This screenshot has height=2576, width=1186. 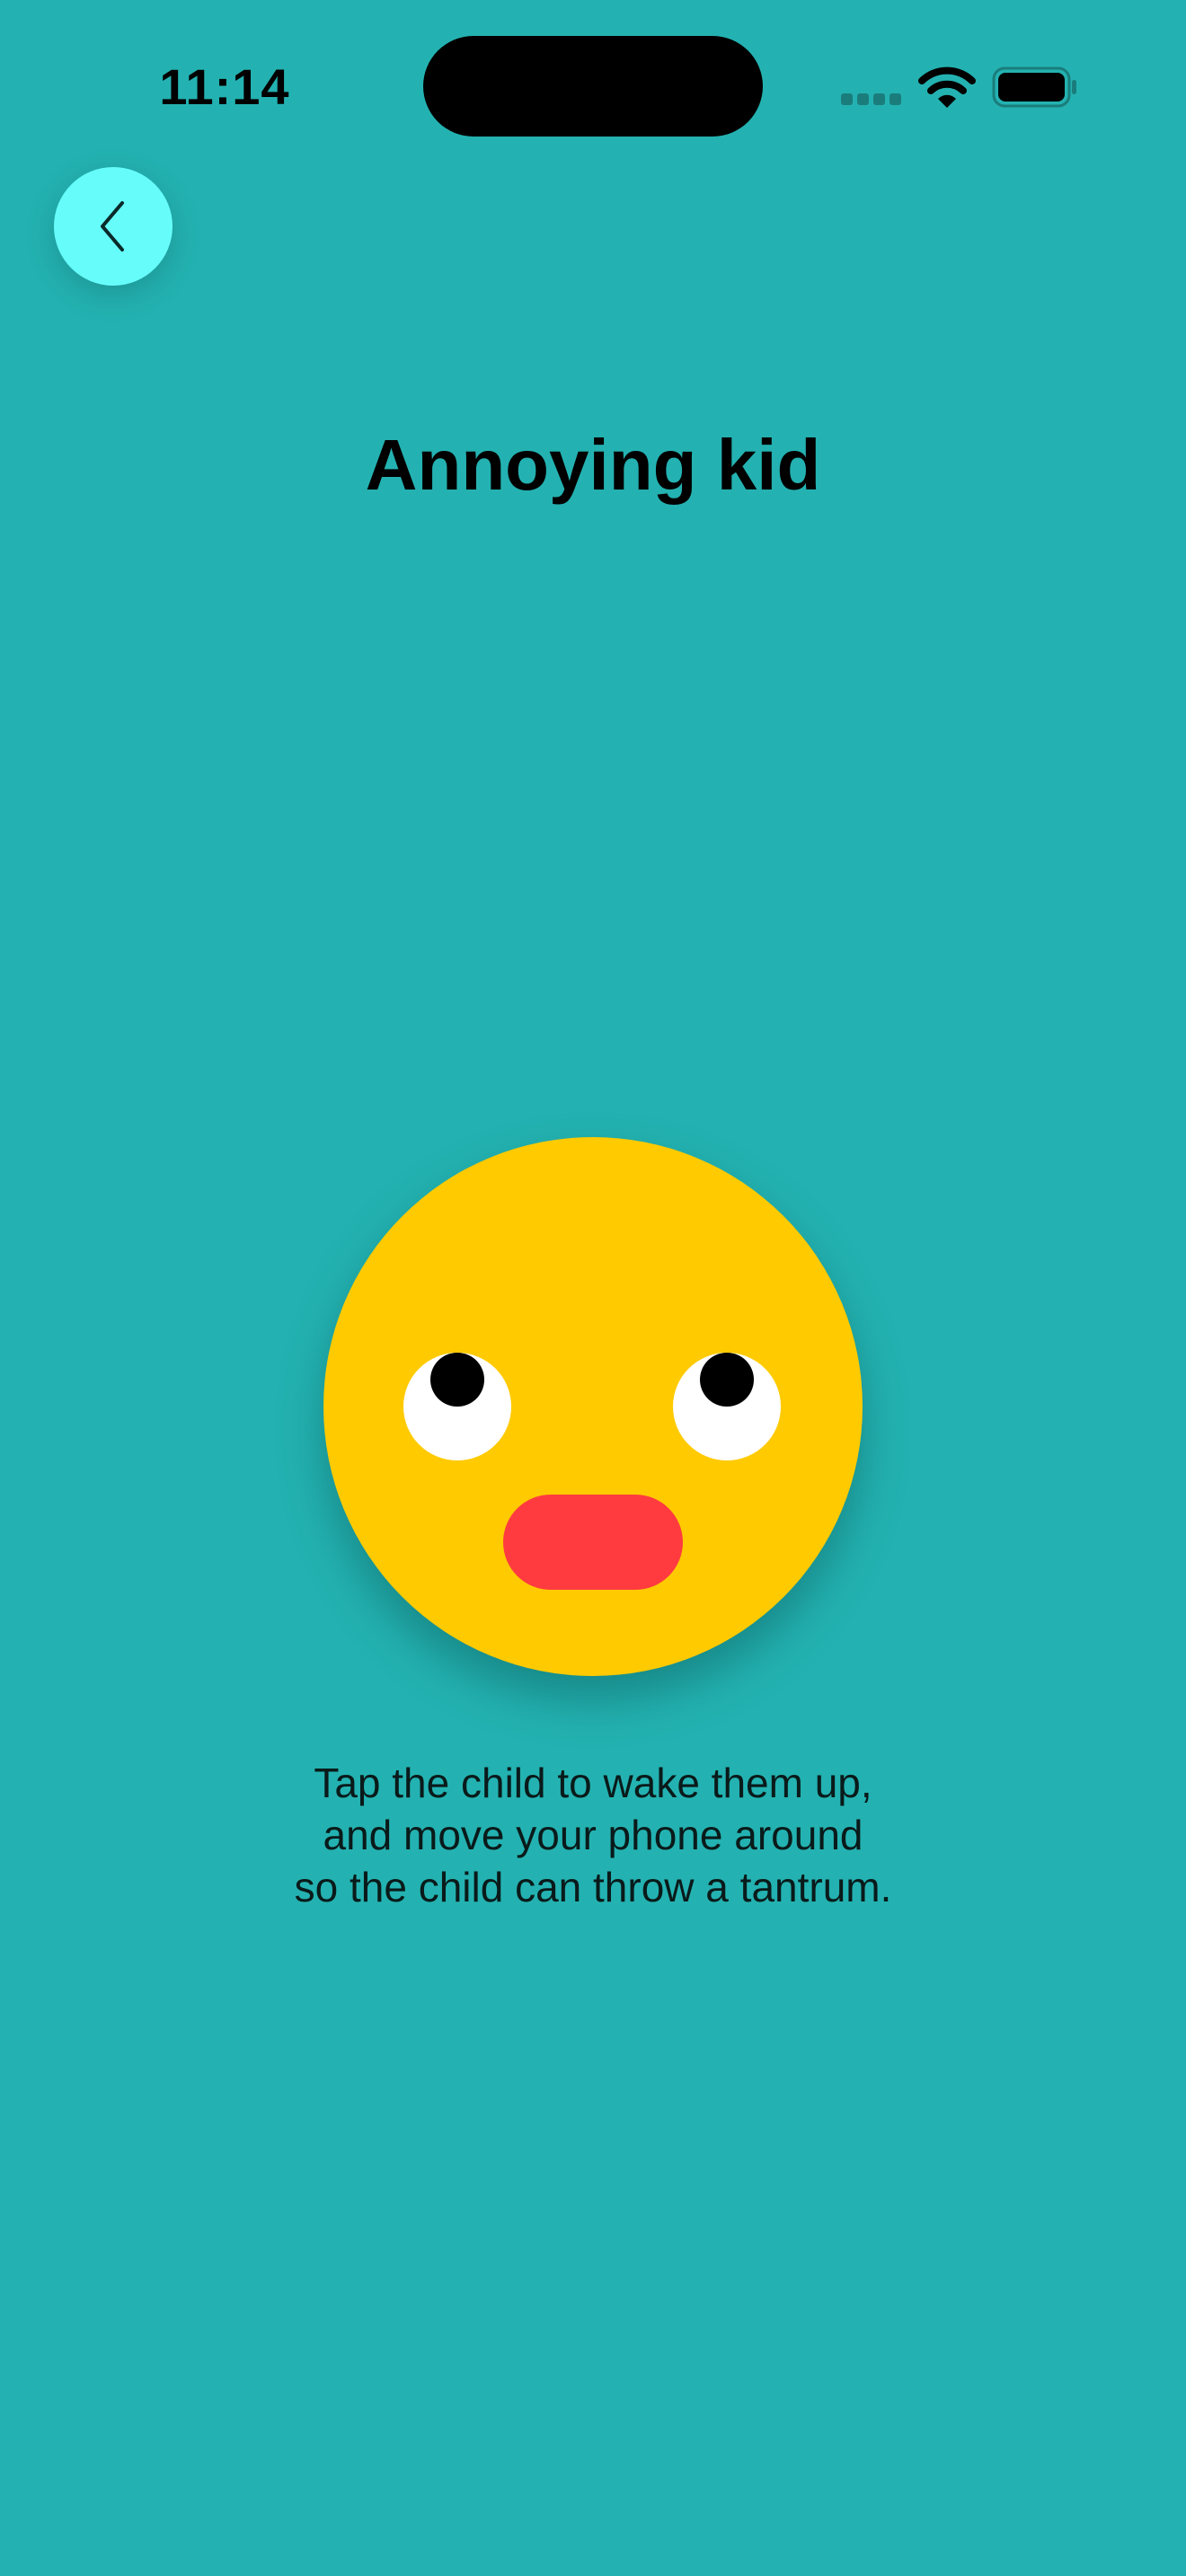 I want to click on instructions-line-2: and move your phone around, so click(x=593, y=1835).